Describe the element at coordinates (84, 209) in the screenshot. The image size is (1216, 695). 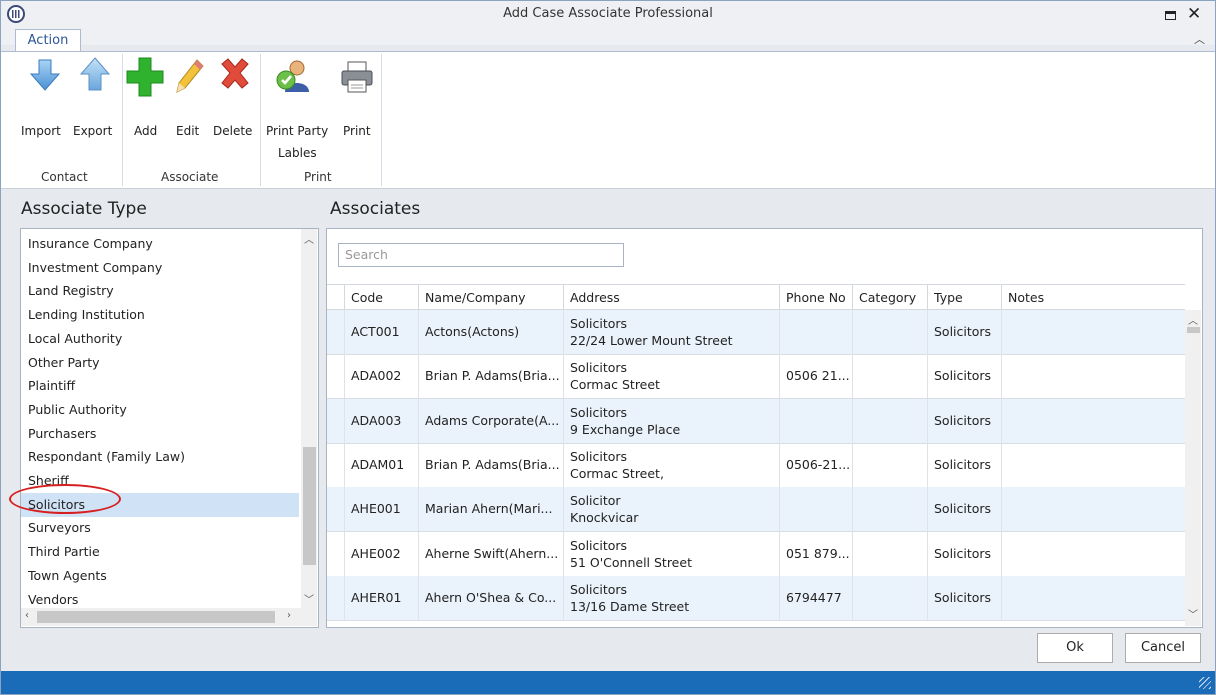
I see `associate-type-title: Associate Type` at that location.